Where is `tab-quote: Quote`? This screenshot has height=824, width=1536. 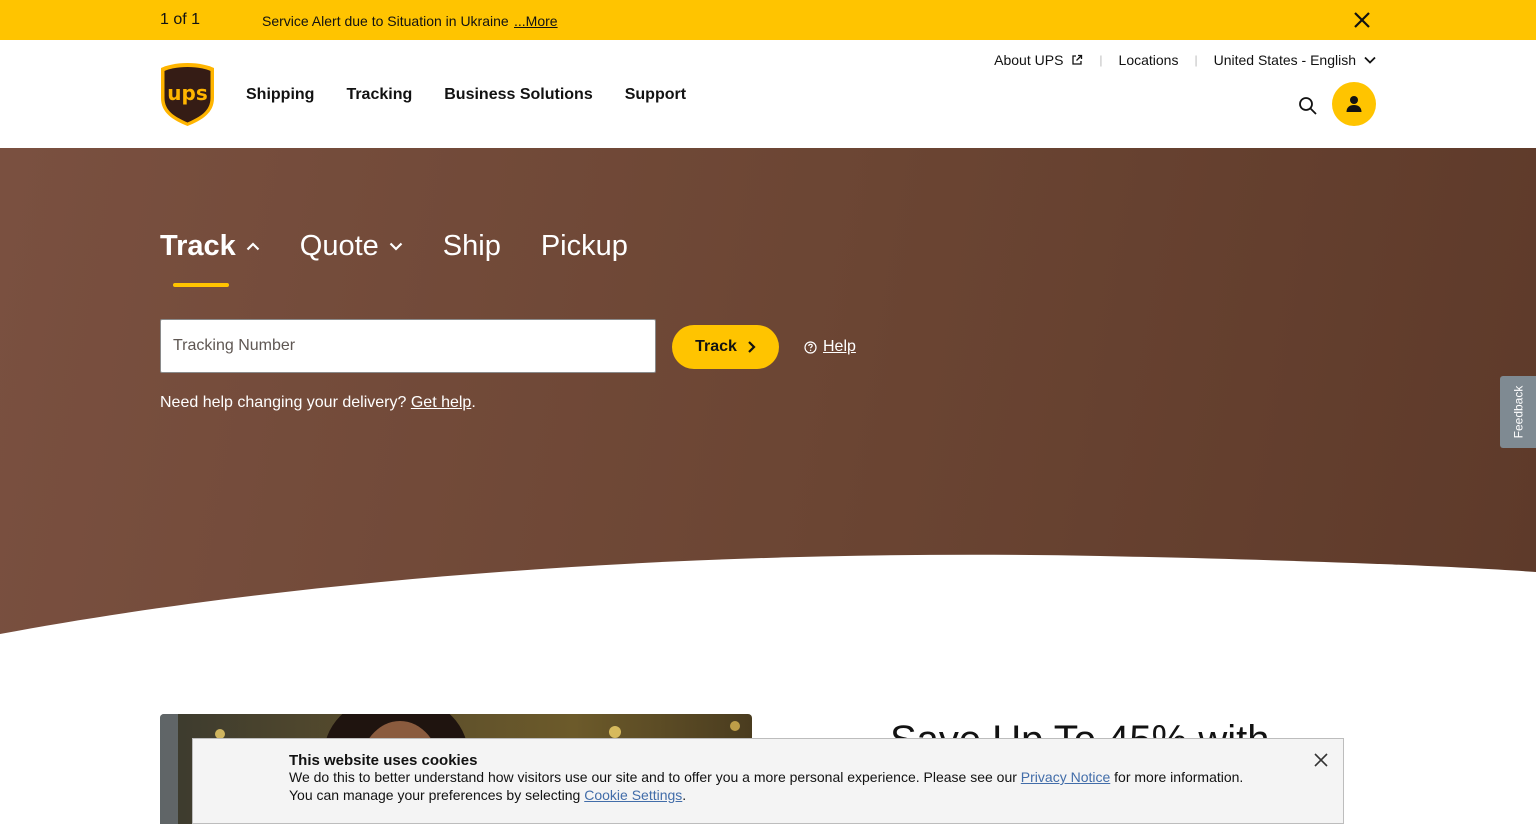 tab-quote: Quote is located at coordinates (351, 246).